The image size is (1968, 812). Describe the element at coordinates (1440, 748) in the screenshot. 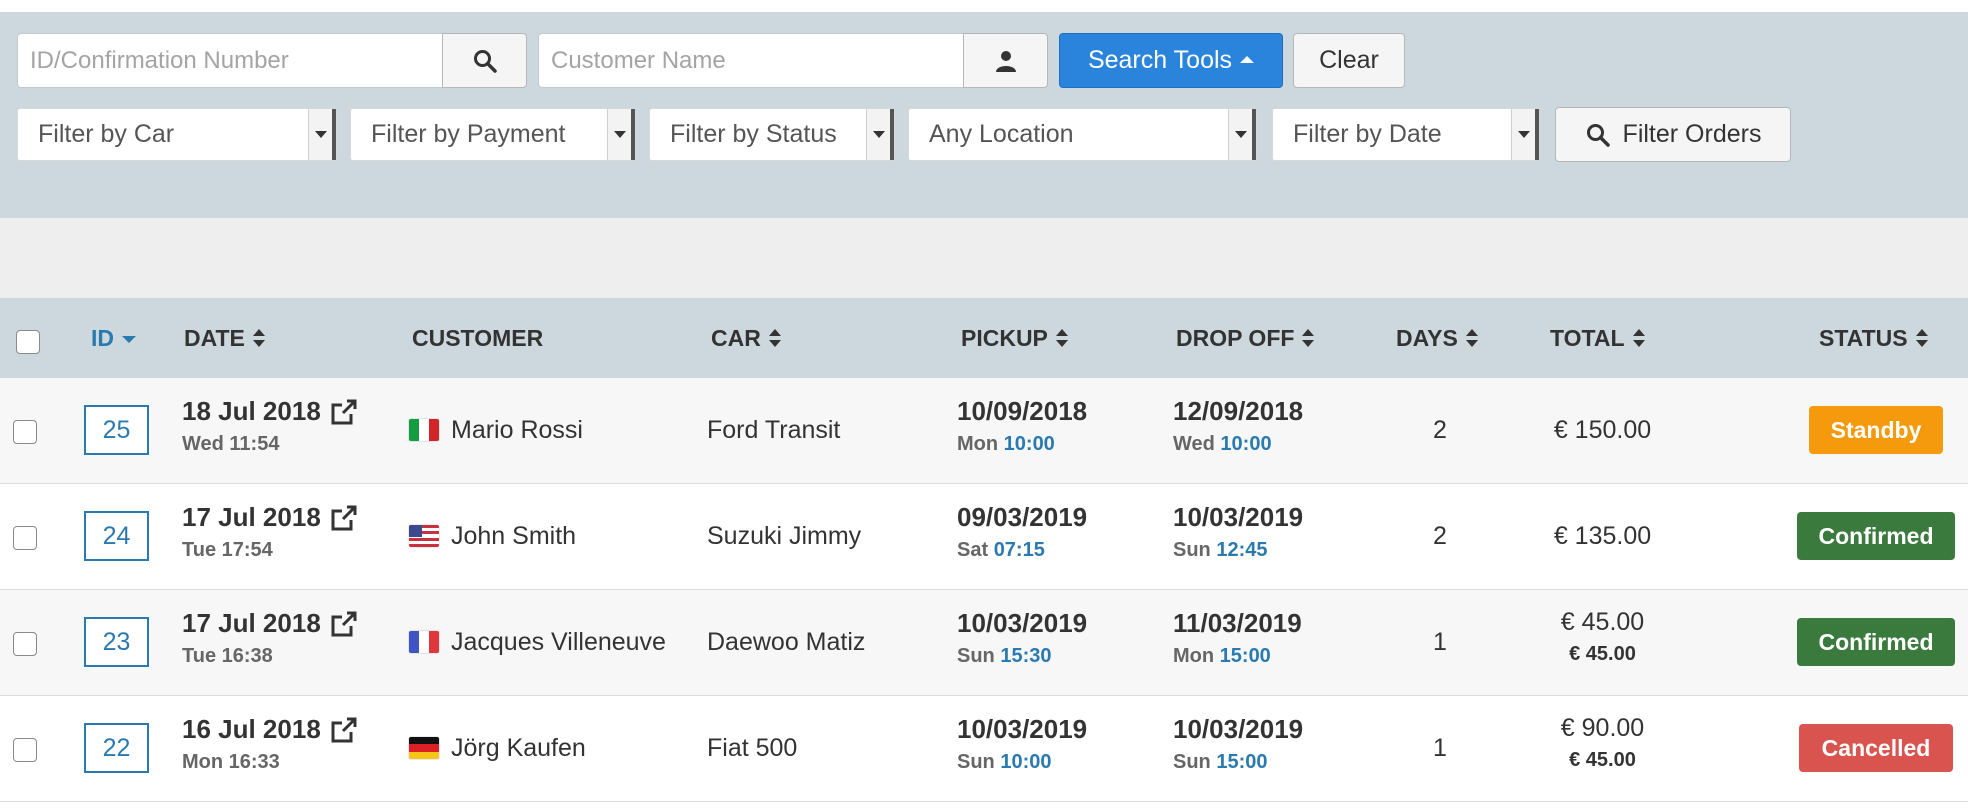

I see `days-value: 1` at that location.